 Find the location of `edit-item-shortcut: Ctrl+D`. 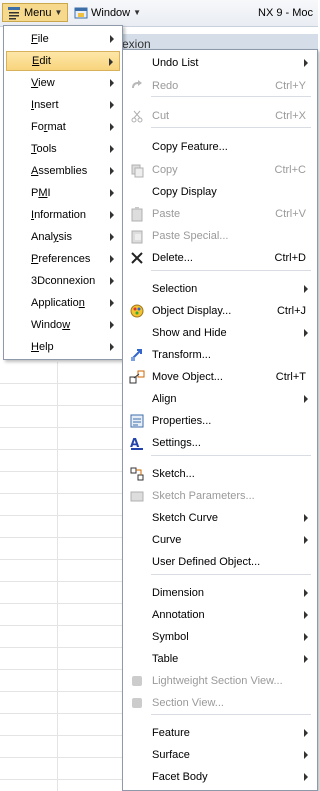

edit-item-shortcut: Ctrl+D is located at coordinates (290, 258).